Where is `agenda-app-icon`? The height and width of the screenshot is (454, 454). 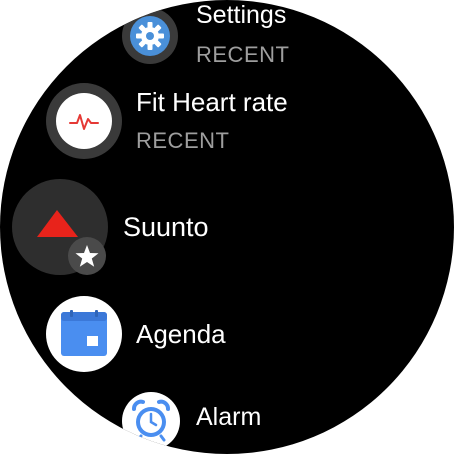 agenda-app-icon is located at coordinates (84, 334).